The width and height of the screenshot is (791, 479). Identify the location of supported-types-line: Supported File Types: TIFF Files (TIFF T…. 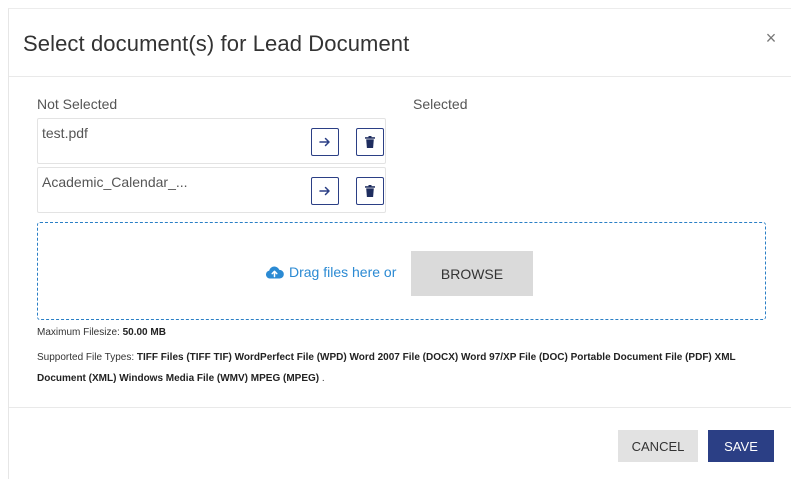
(397, 368).